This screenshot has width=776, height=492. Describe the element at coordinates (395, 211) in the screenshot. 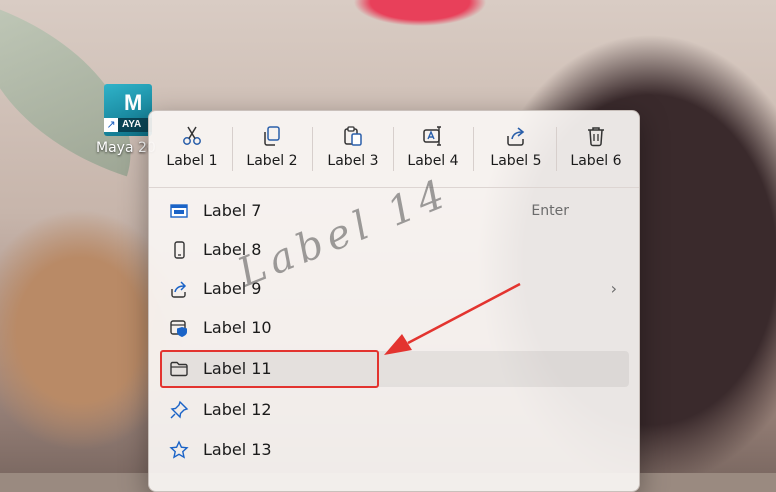

I see `menu-item-open: Label 7 Enter` at that location.